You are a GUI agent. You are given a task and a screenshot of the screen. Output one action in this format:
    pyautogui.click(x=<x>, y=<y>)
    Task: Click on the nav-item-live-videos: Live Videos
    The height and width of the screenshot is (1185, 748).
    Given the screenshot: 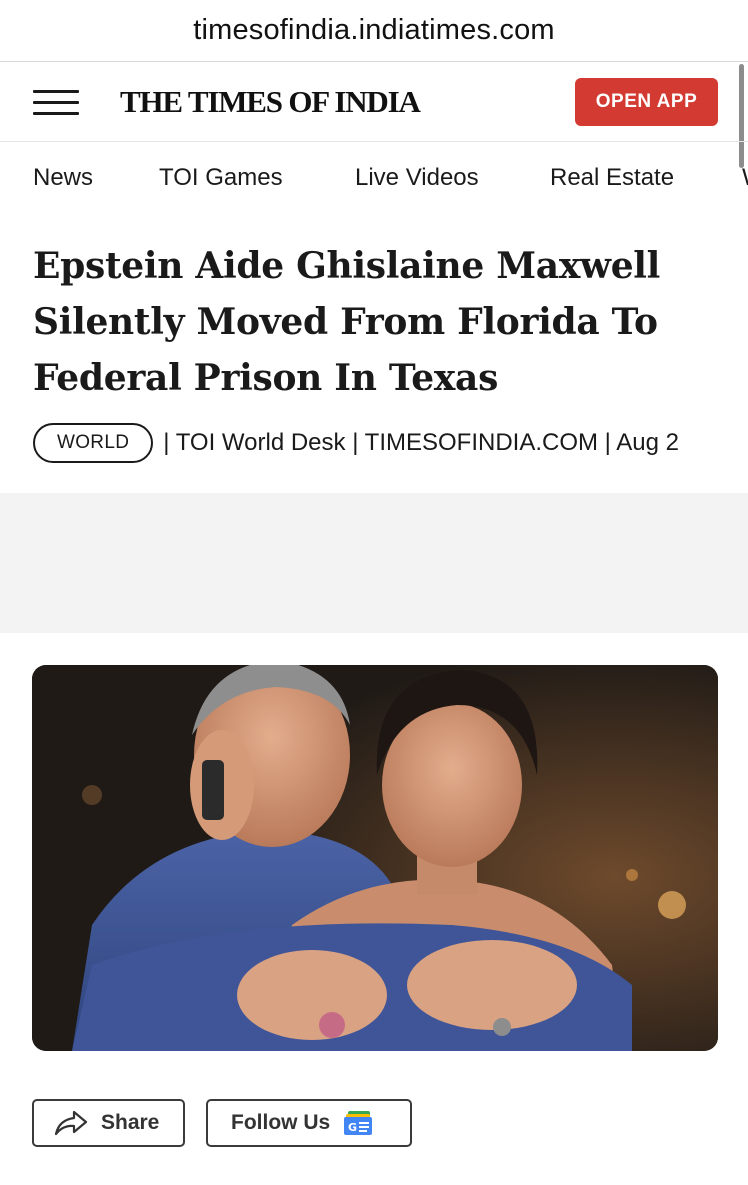 What is the action you would take?
    pyautogui.click(x=417, y=178)
    